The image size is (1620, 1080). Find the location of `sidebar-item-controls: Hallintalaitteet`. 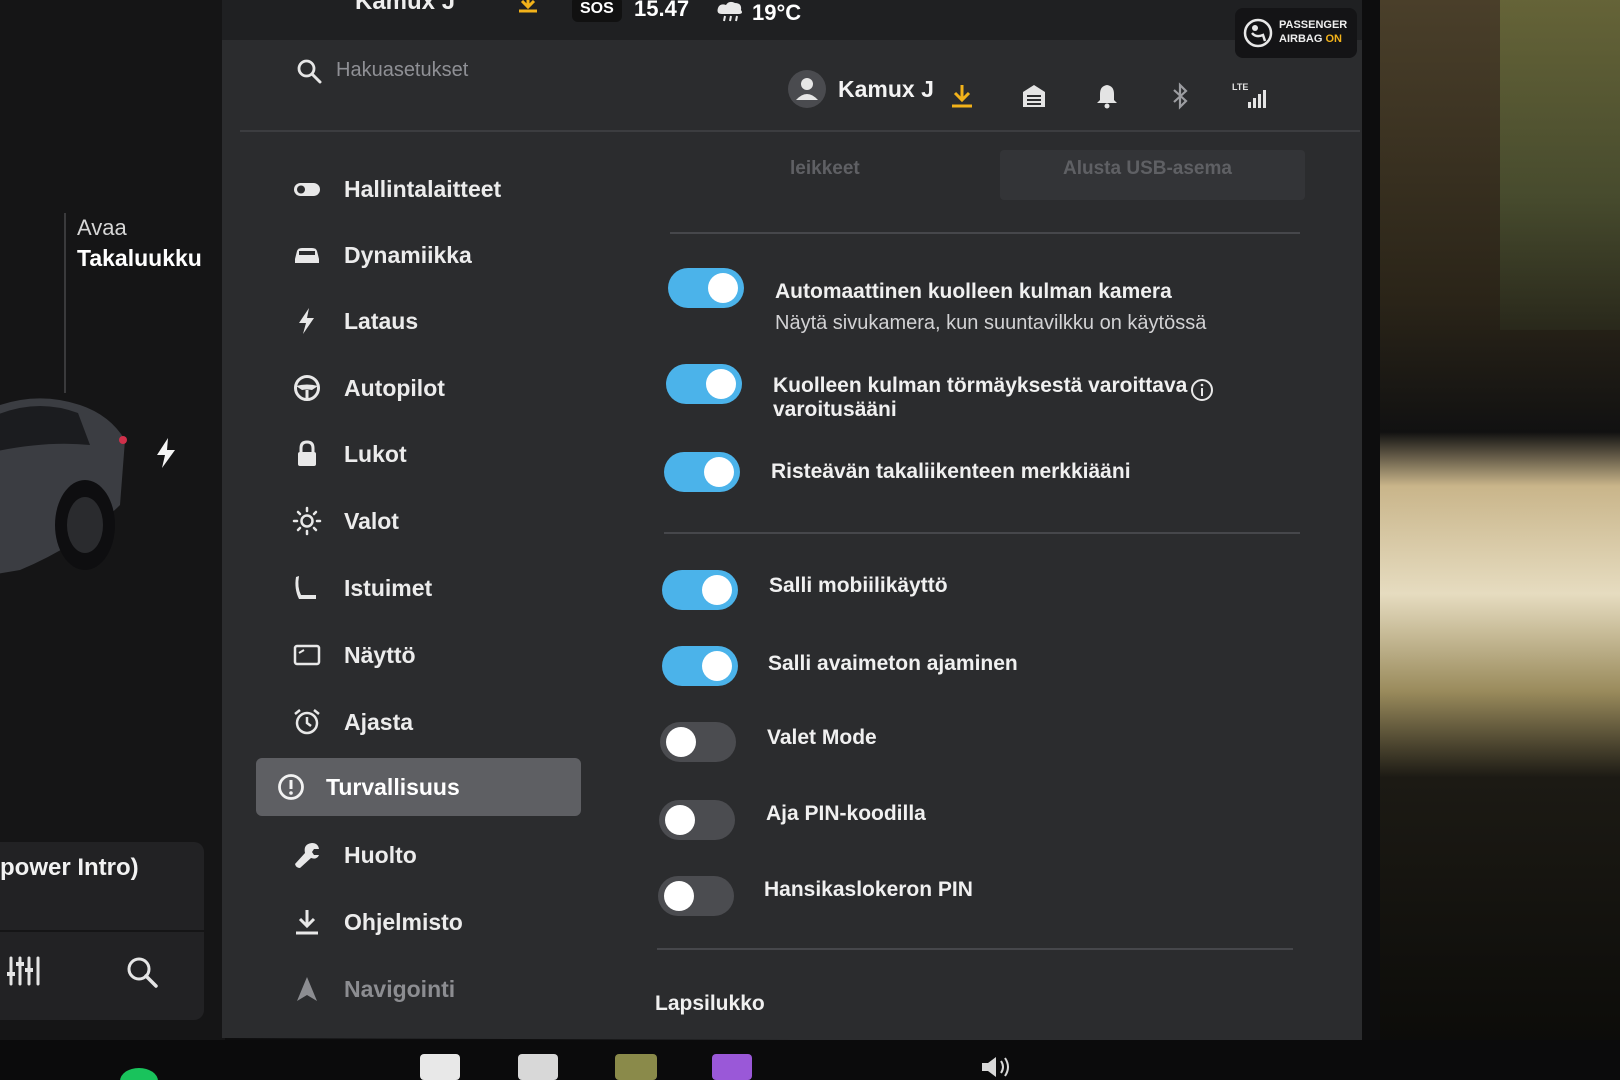

sidebar-item-controls: Hallintalaitteet is located at coordinates (432, 189).